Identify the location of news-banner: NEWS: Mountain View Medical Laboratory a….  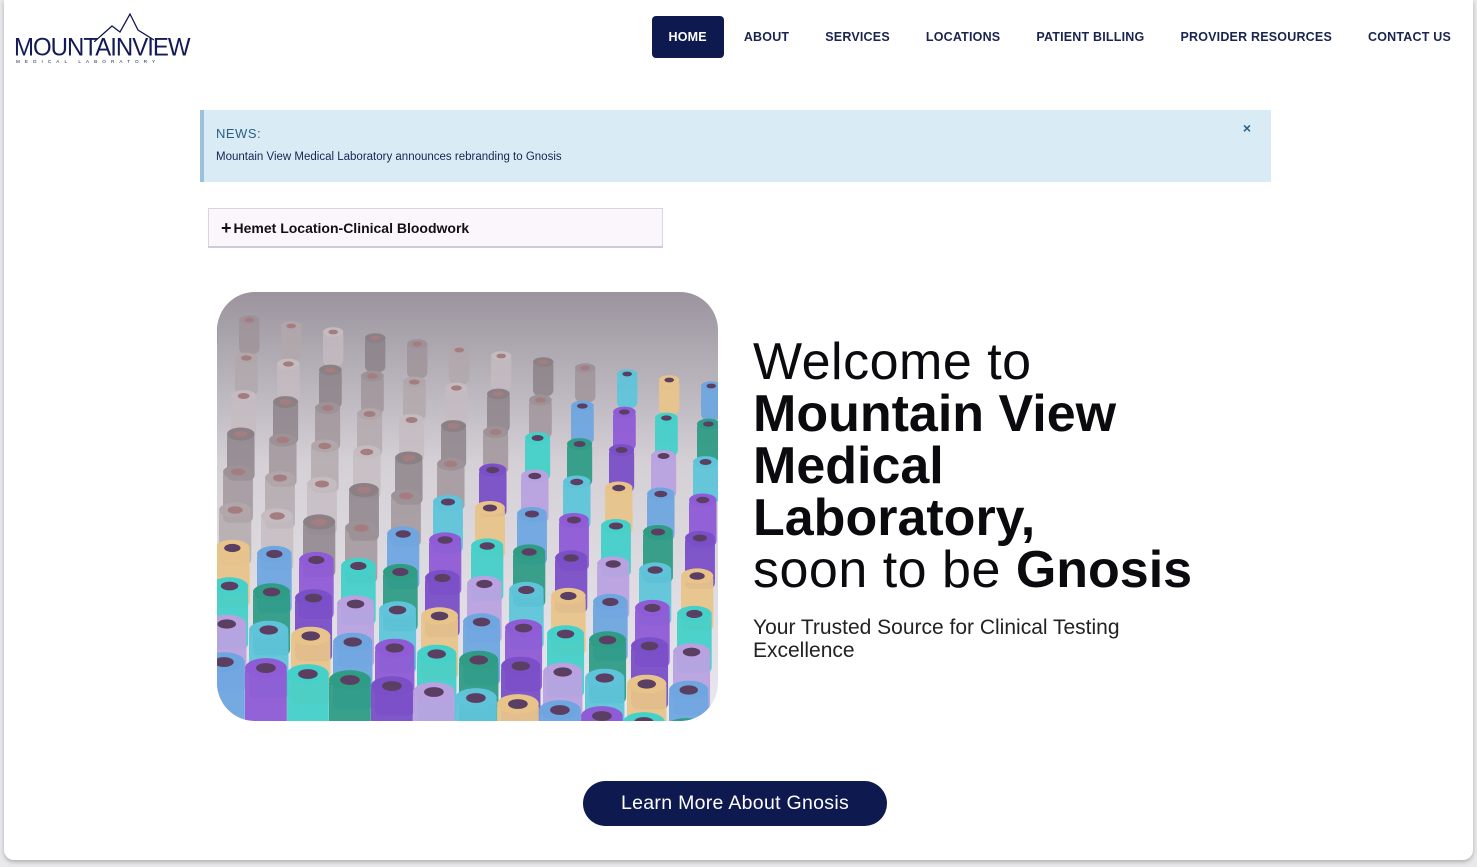
(735, 146).